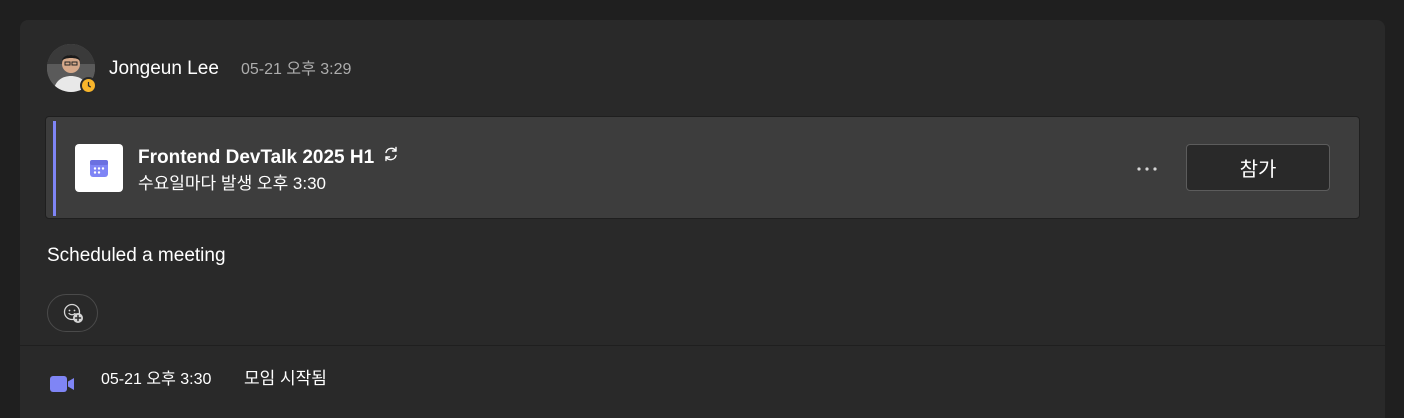  I want to click on more-options-button, so click(1147, 169).